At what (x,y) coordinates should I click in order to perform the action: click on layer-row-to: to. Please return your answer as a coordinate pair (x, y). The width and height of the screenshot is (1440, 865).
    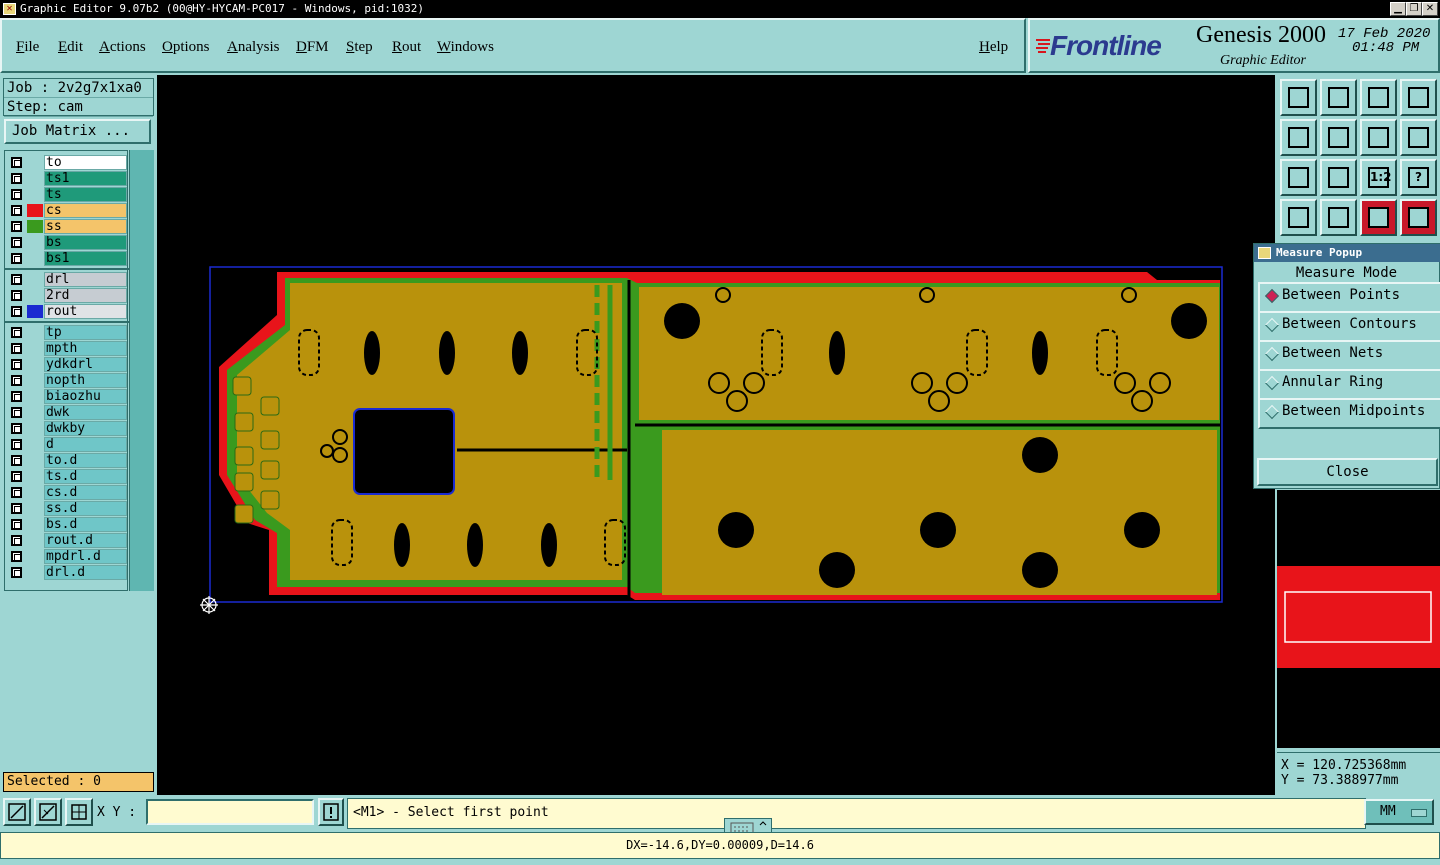
    Looking at the image, I should click on (67, 162).